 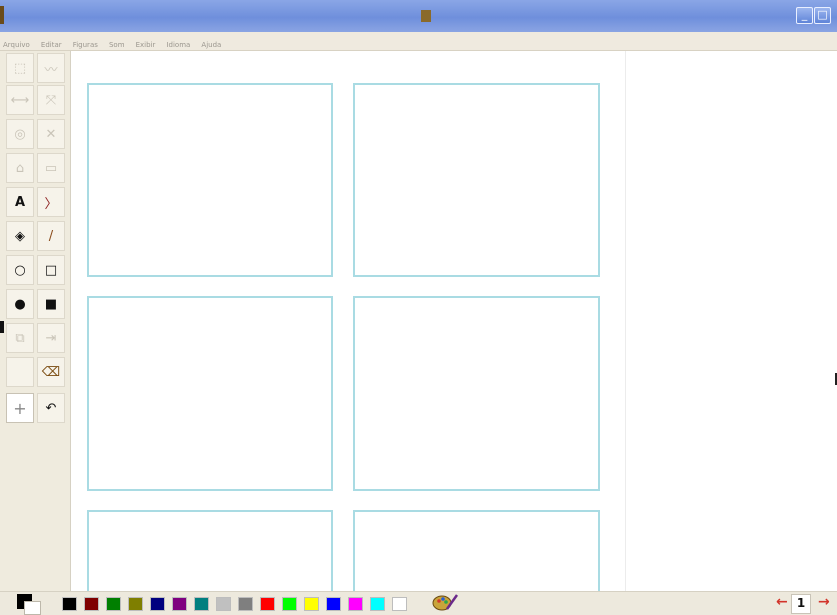 I want to click on menu-language: Idioma, so click(x=178, y=43).